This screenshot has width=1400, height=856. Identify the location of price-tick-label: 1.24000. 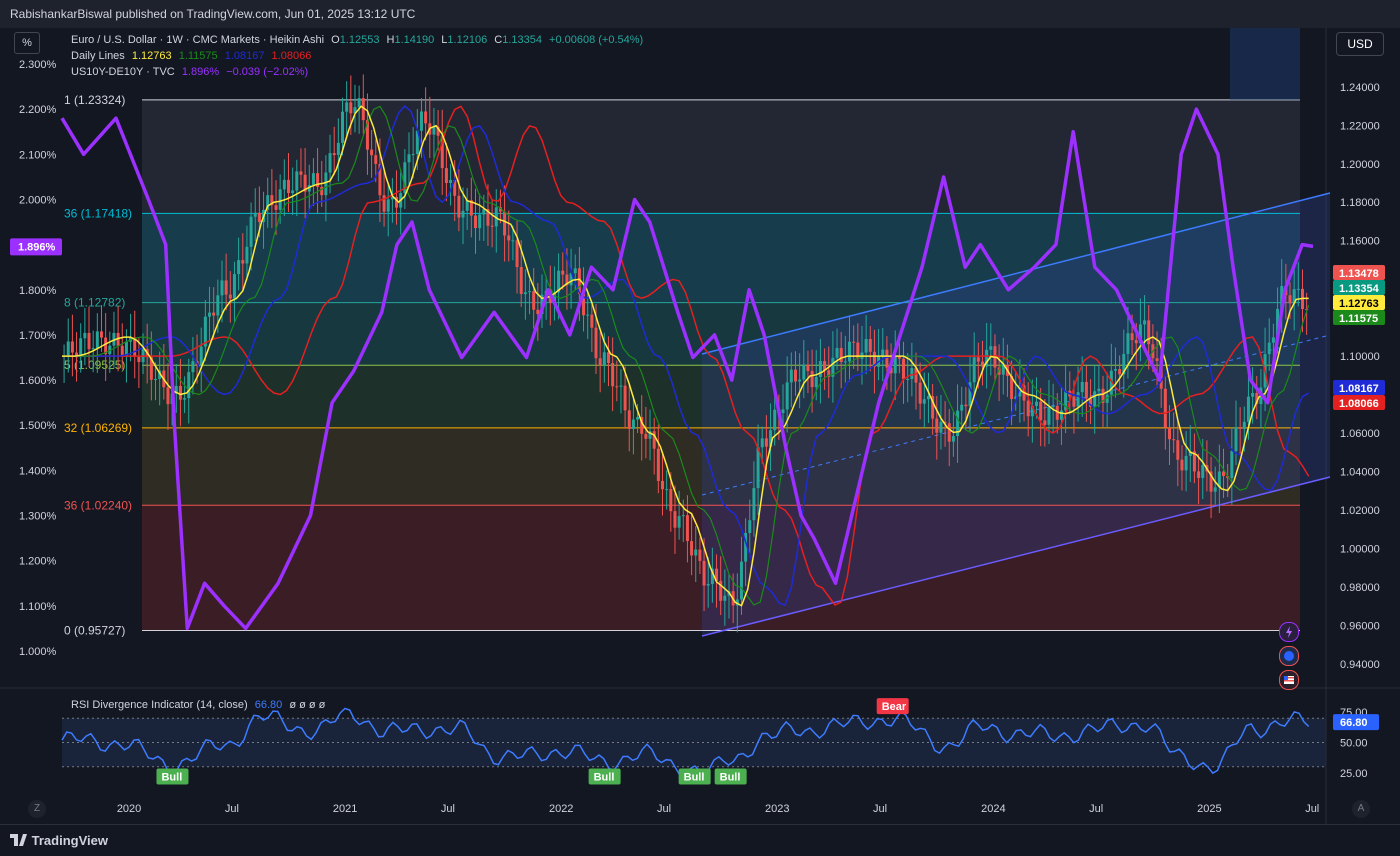
(1360, 88).